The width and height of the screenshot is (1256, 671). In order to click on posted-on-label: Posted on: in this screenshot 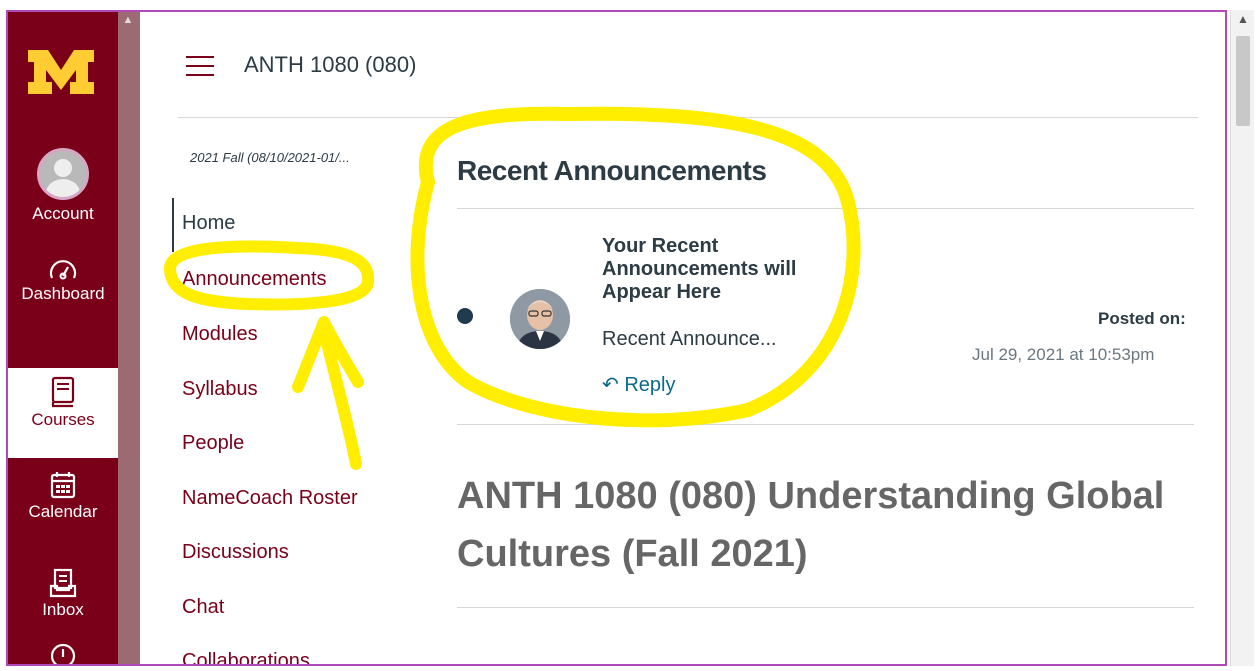, I will do `click(1142, 318)`.